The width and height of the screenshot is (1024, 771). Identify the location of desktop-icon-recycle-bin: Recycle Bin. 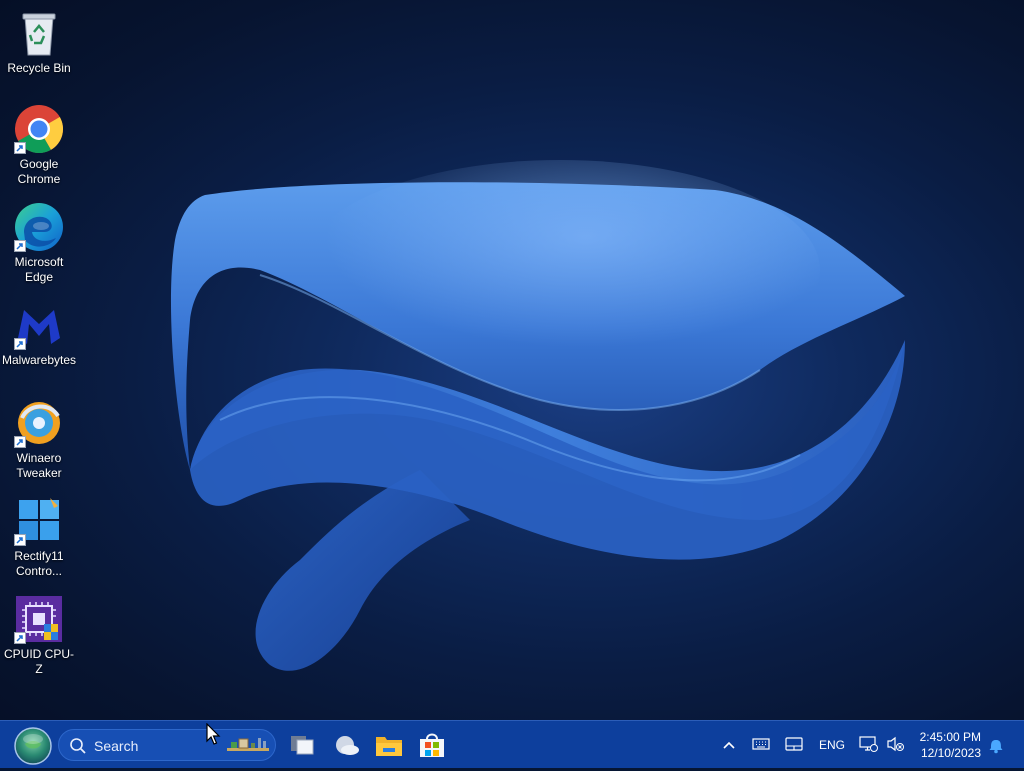
(39, 42).